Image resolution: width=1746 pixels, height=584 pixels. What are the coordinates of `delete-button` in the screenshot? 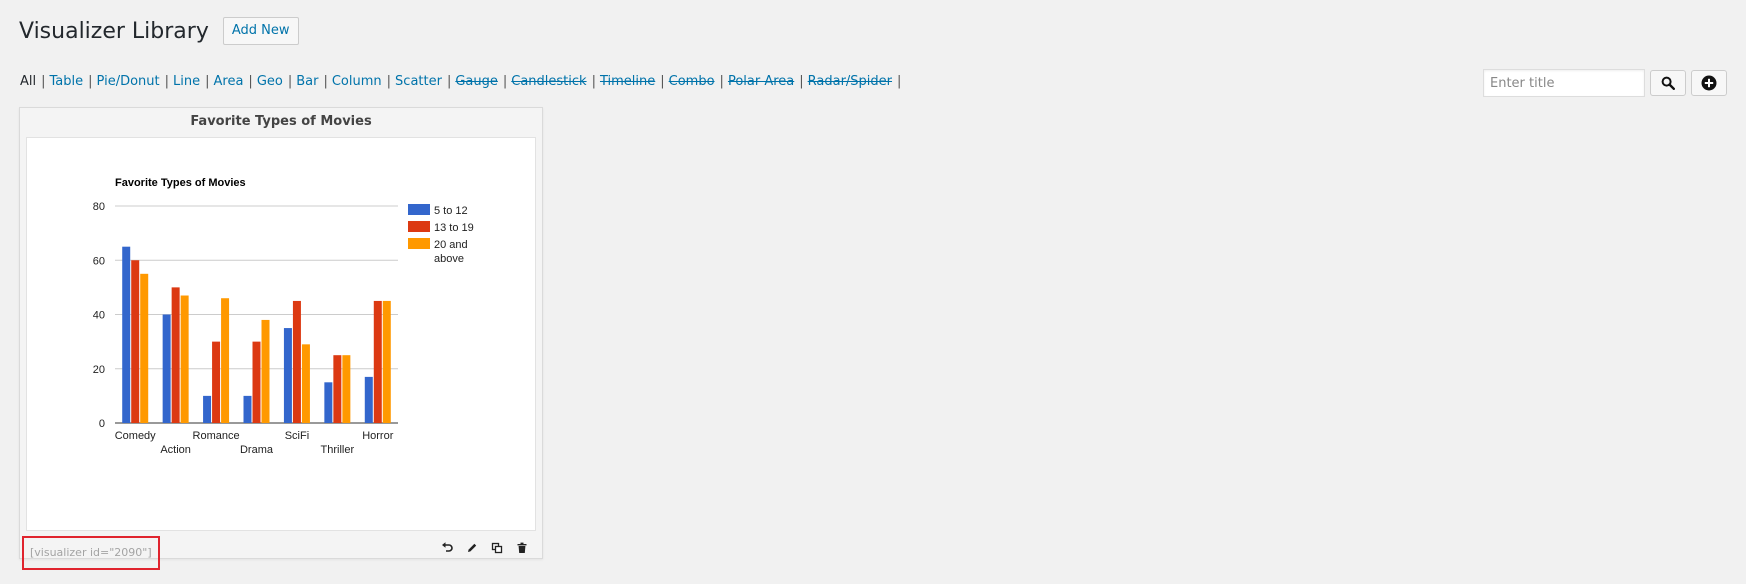 It's located at (521, 548).